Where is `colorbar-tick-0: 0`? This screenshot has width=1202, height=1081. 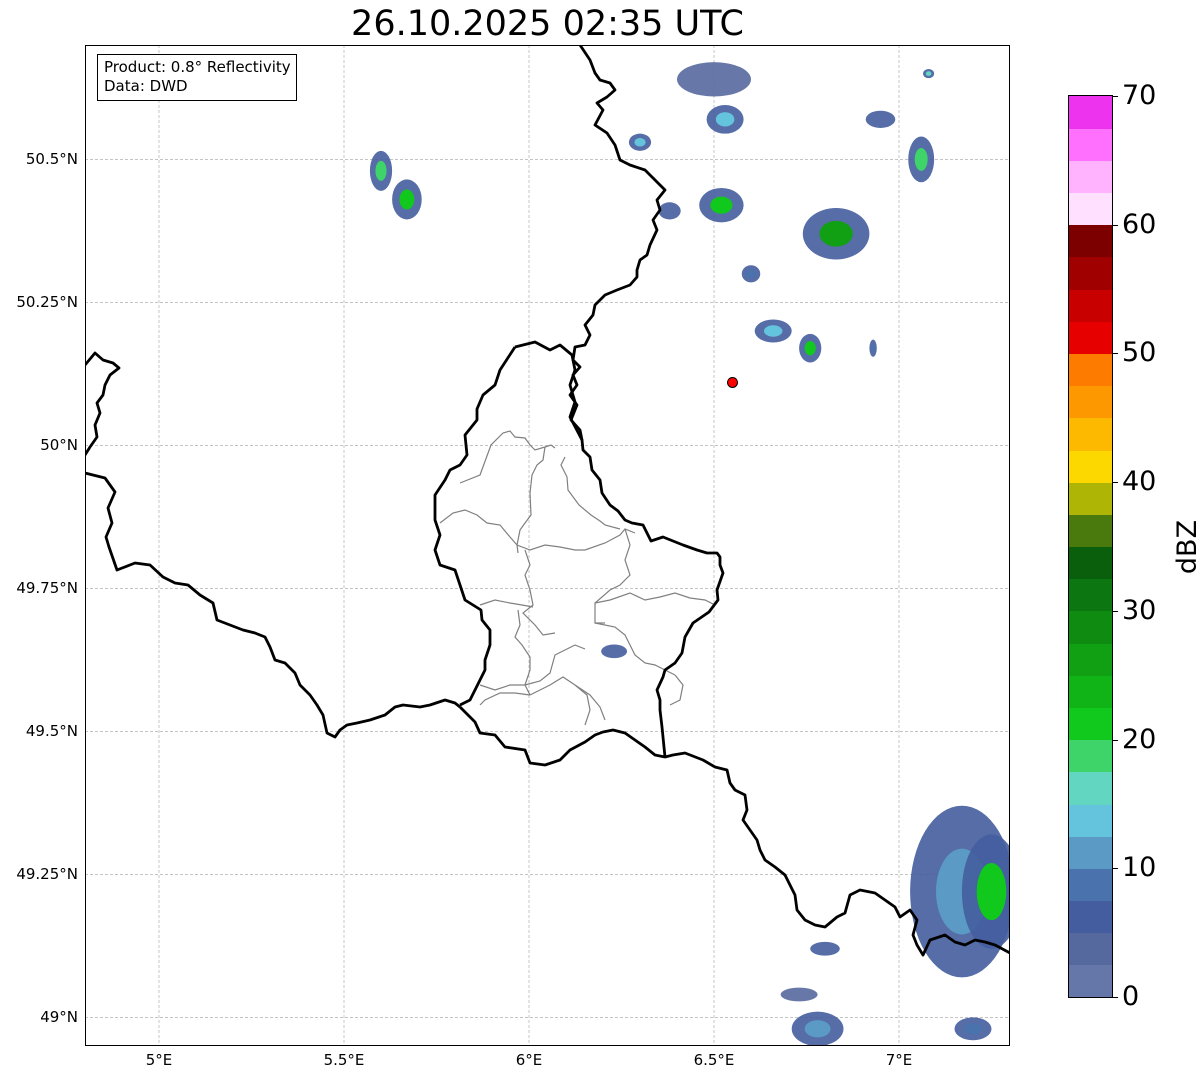 colorbar-tick-0: 0 is located at coordinates (1131, 996).